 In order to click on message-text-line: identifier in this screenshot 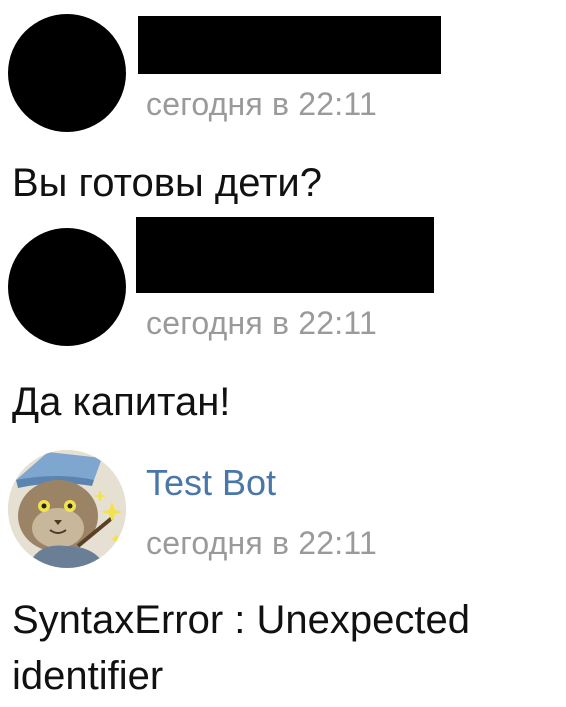, I will do `click(88, 676)`.